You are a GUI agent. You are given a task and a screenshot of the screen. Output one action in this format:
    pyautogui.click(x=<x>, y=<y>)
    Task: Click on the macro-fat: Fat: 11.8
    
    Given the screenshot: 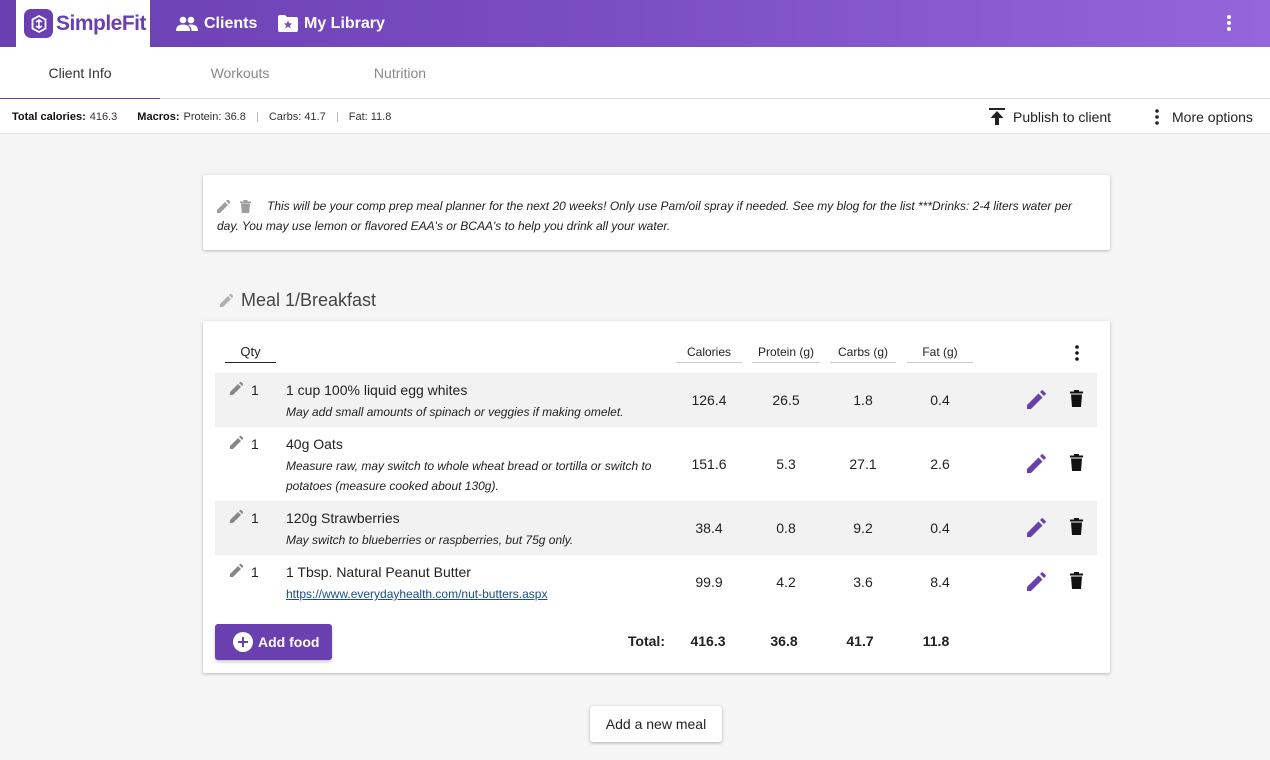 What is the action you would take?
    pyautogui.click(x=370, y=116)
    